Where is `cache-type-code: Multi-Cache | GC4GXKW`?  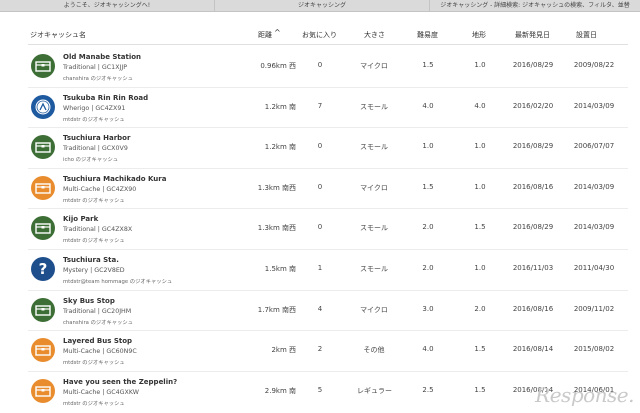
cache-type-code: Multi-Cache | GC4GXKW is located at coordinates (101, 392).